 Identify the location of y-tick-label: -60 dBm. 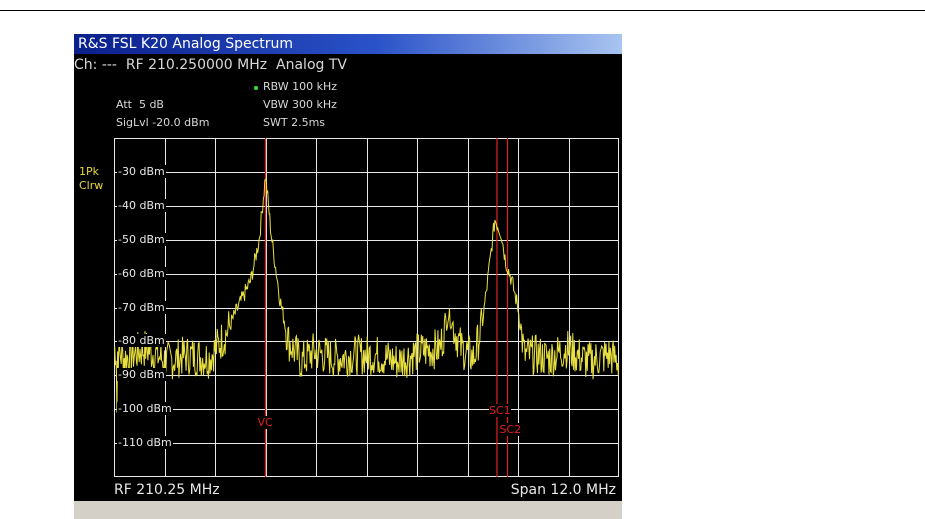
(141, 273).